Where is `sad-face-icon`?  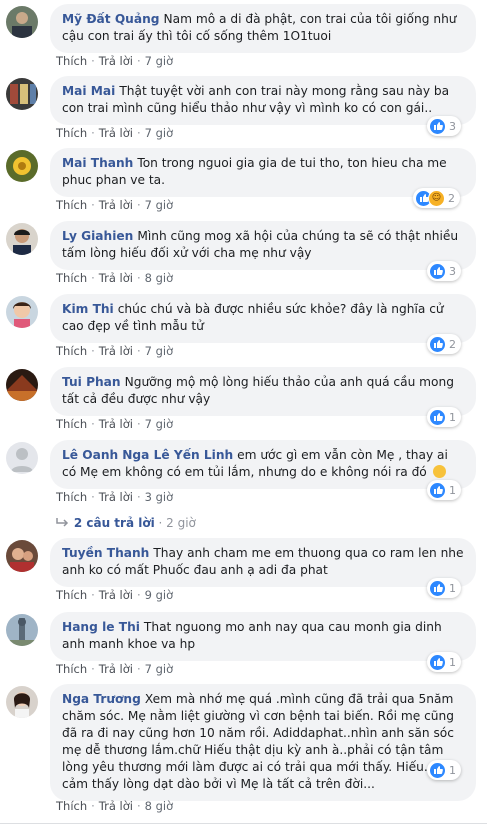
sad-face-icon is located at coordinates (439, 471).